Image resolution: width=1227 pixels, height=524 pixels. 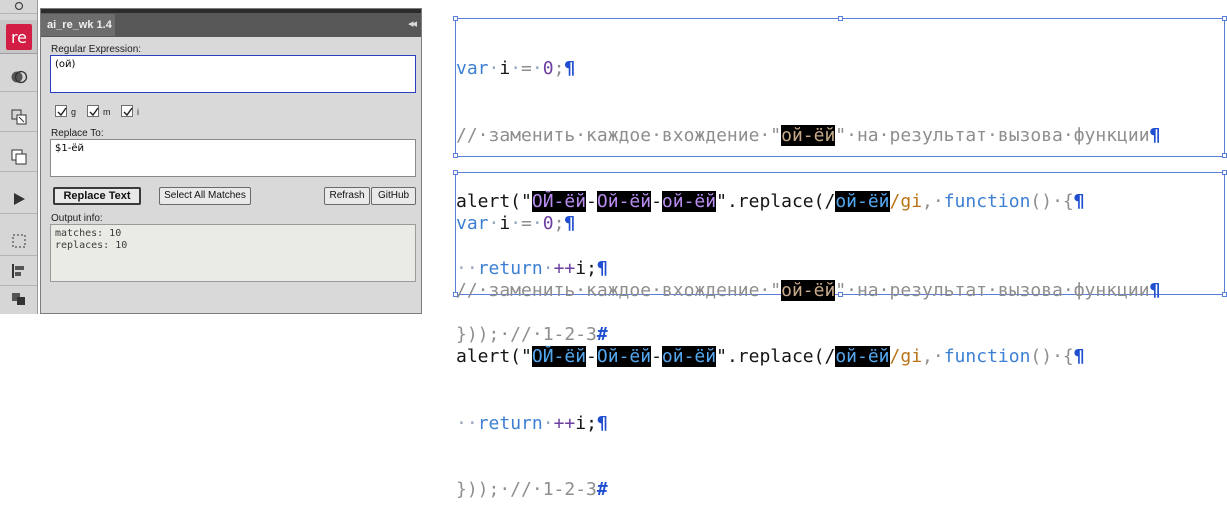 I want to click on app-badge-label: re, so click(x=19, y=37).